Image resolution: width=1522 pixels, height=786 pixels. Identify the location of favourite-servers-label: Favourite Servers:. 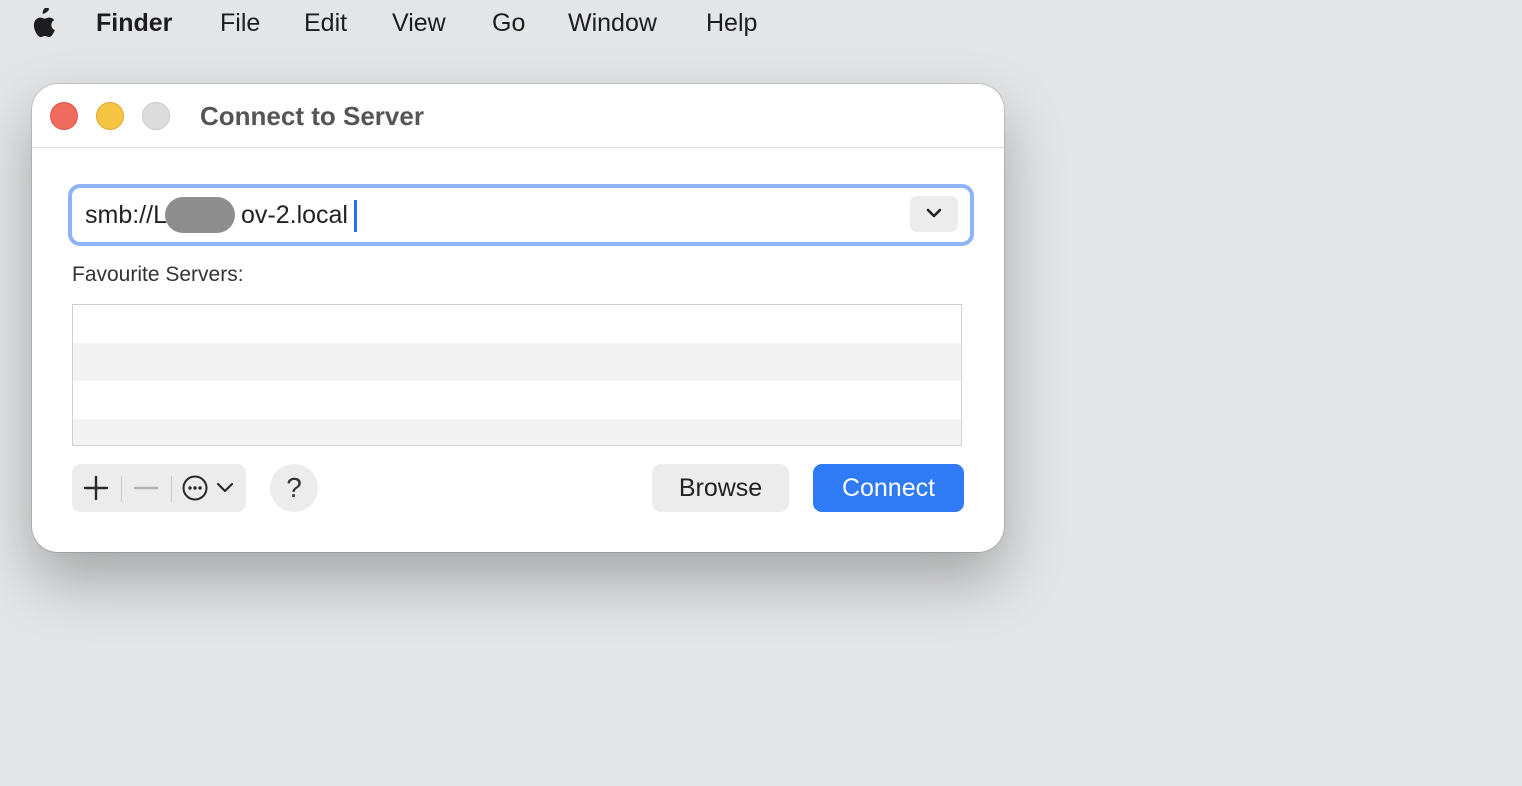
(158, 274).